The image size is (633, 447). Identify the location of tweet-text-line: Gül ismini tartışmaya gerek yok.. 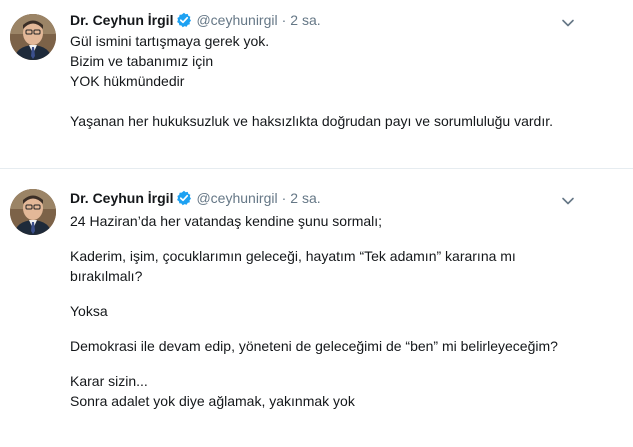
(170, 41).